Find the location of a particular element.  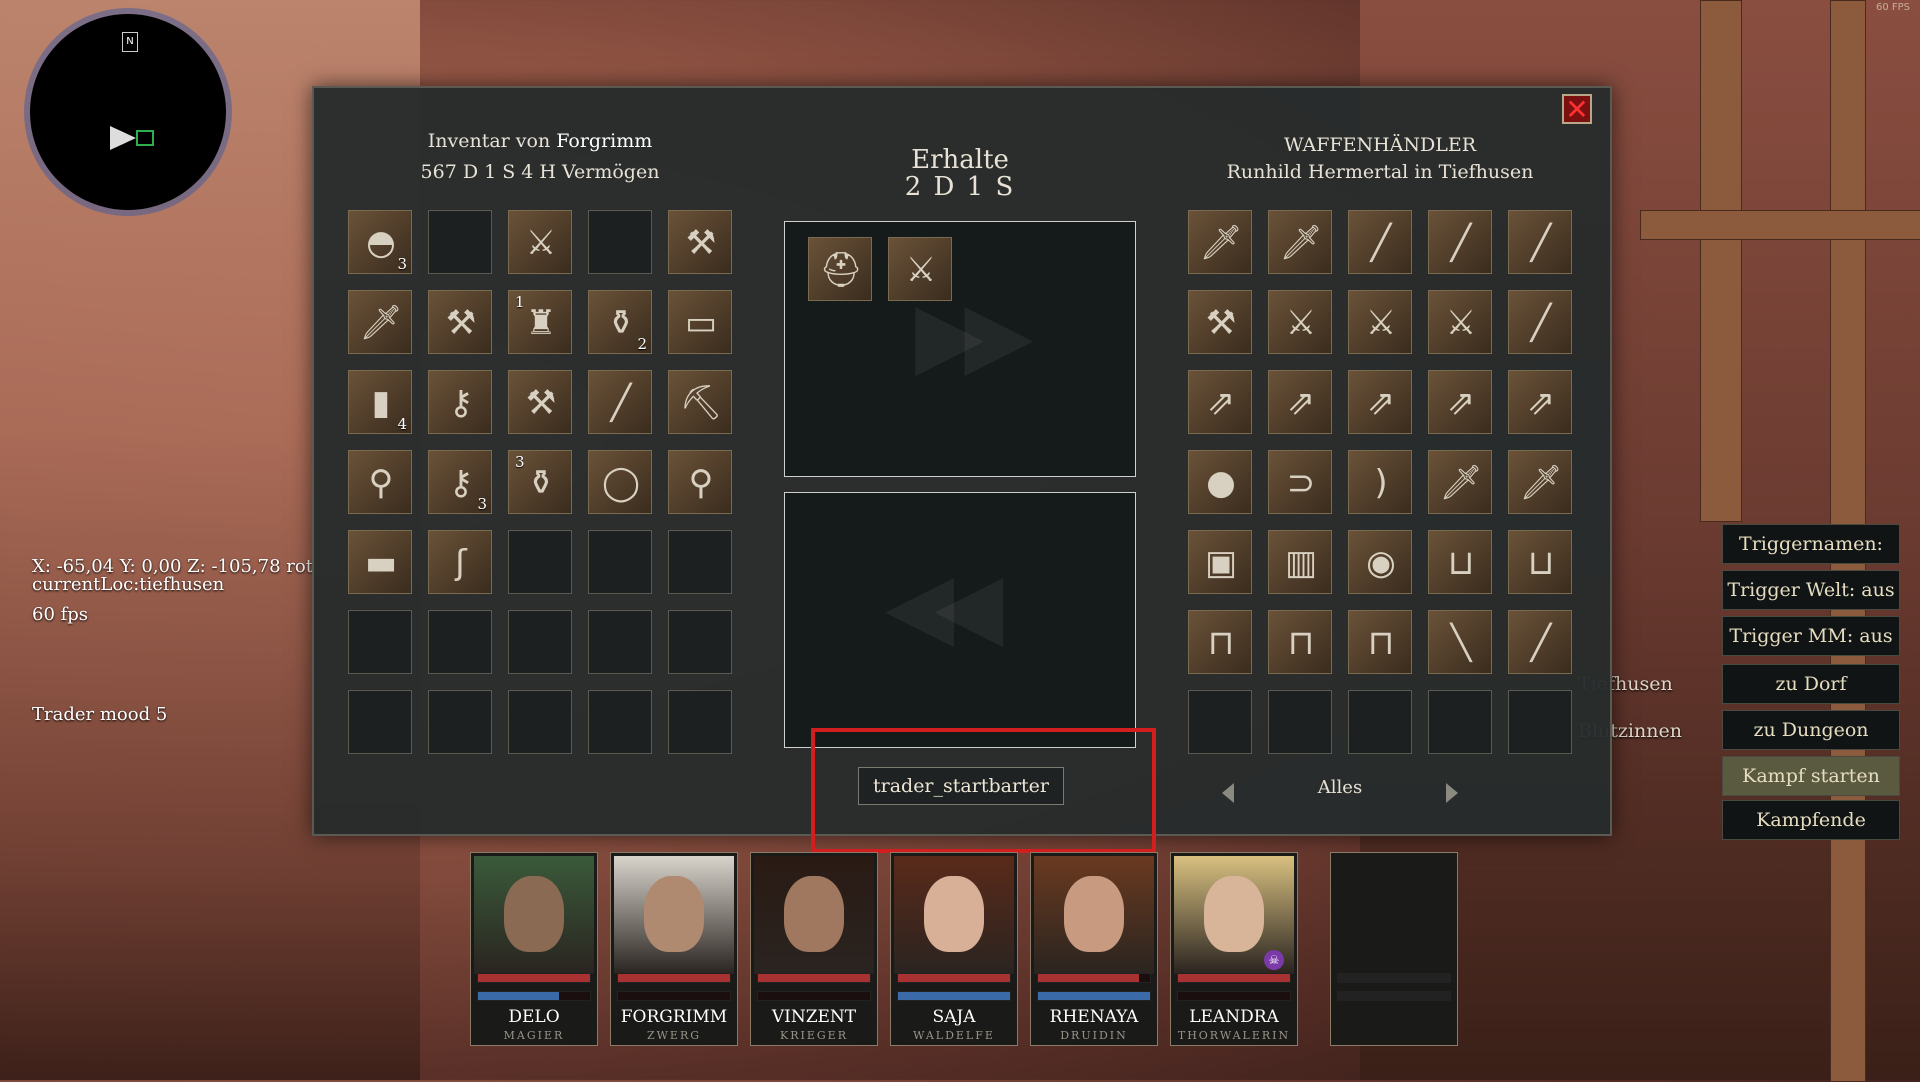

debug-button: Triggernamen: aus is located at coordinates (1811, 558).